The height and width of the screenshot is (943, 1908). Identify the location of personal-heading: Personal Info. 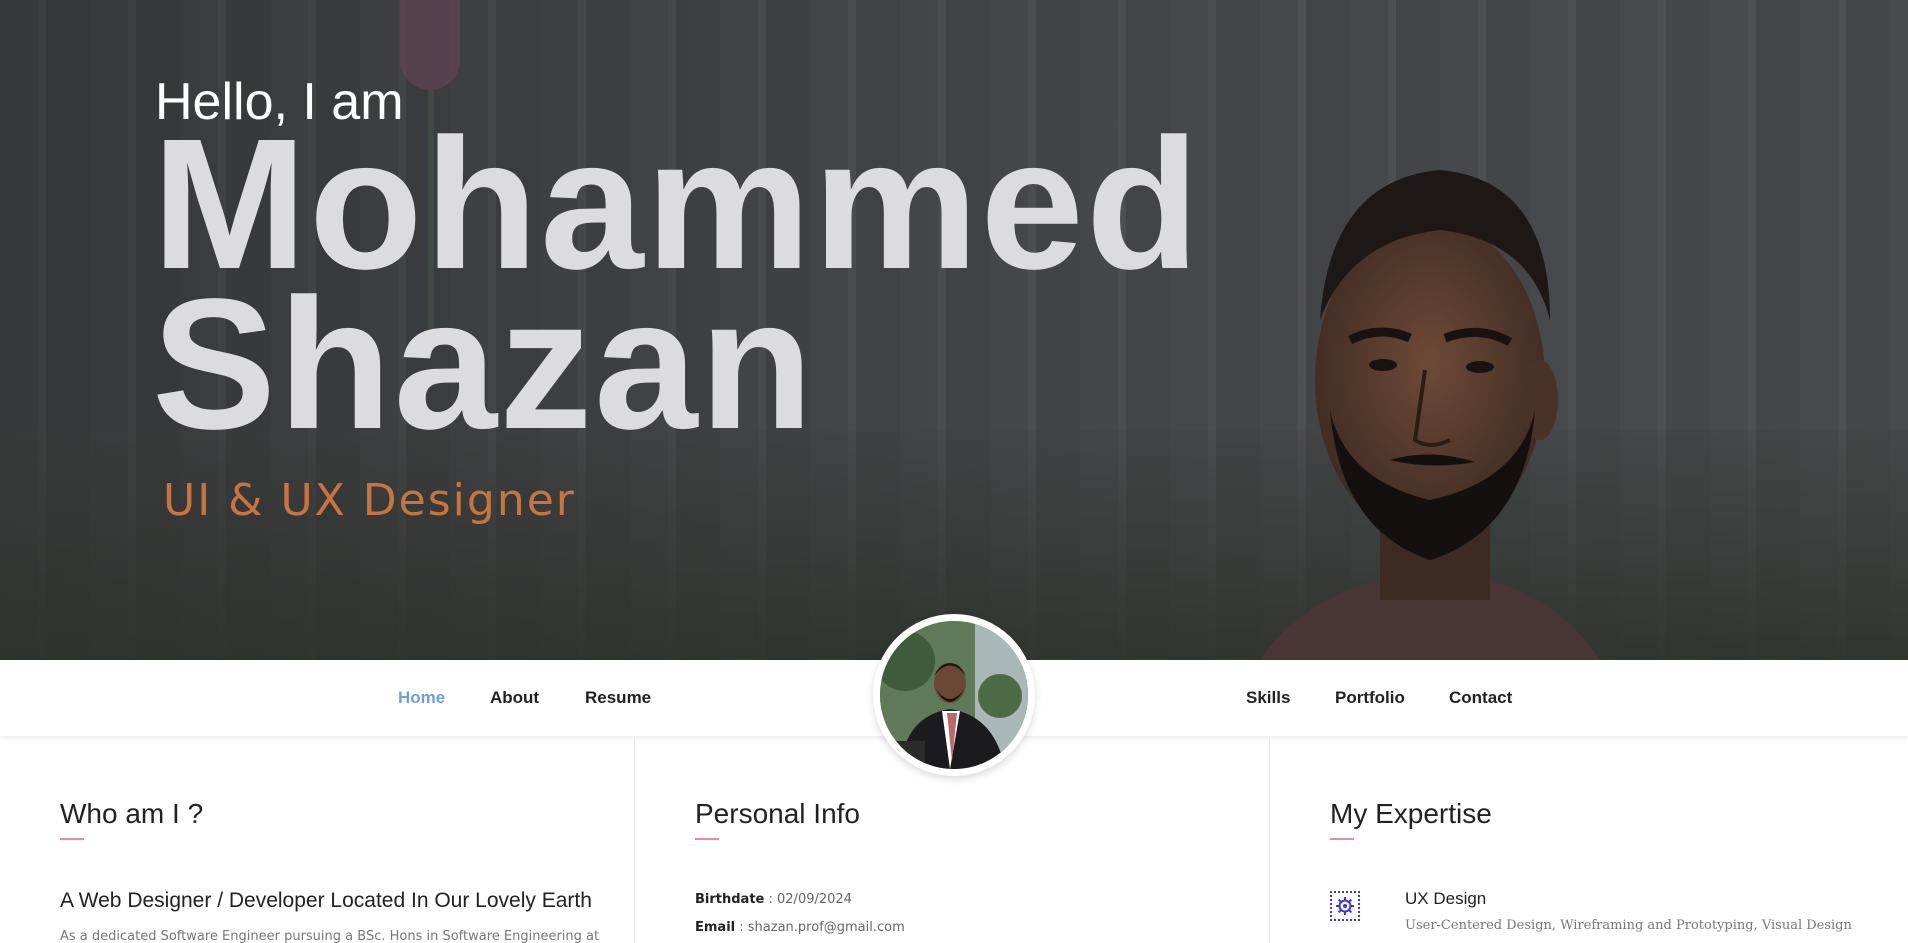
(777, 813).